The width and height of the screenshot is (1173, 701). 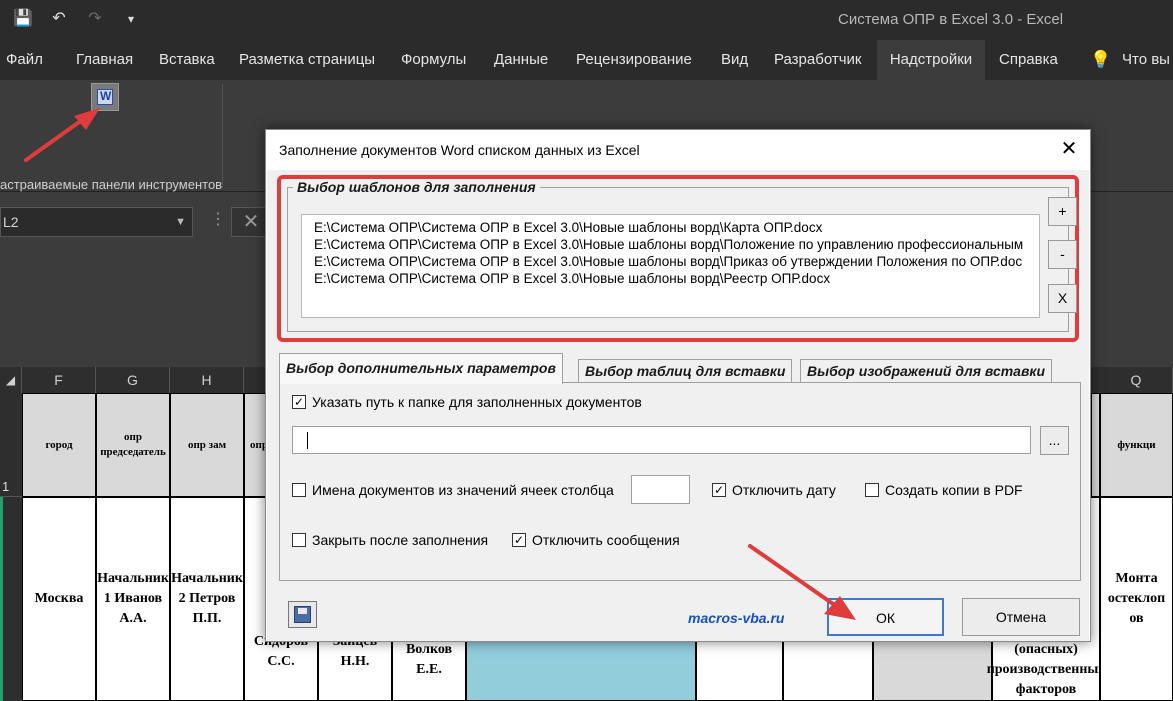 I want to click on redo-icon: ↷, so click(x=95, y=19).